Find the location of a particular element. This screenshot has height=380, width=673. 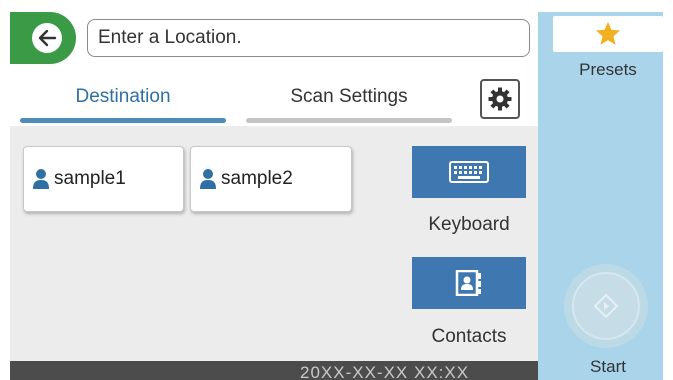

contact-name: sample1 is located at coordinates (90, 178).